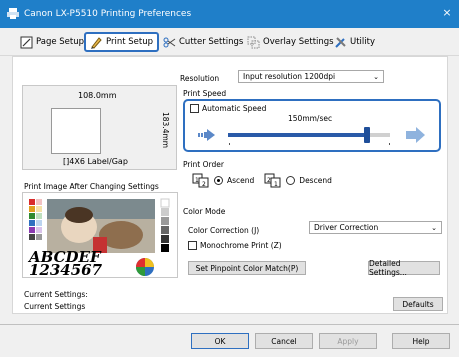 Image resolution: width=459 pixels, height=357 pixels. Describe the element at coordinates (205, 93) in the screenshot. I see `print-speed-group-label: Print Speed` at that location.